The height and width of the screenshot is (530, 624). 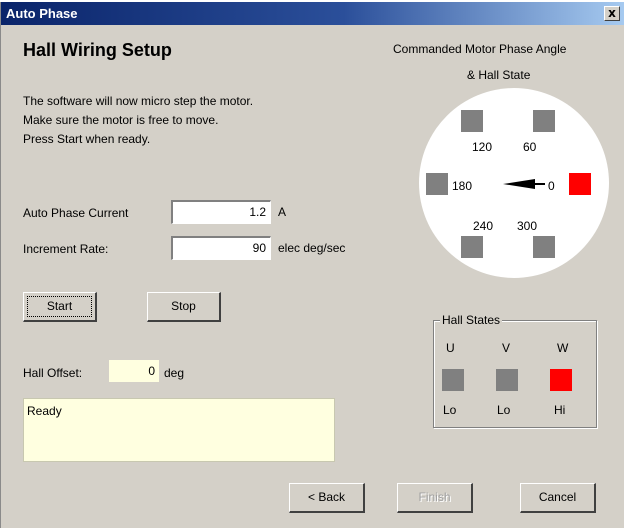 I want to click on back-button: < Back, so click(x=327, y=498).